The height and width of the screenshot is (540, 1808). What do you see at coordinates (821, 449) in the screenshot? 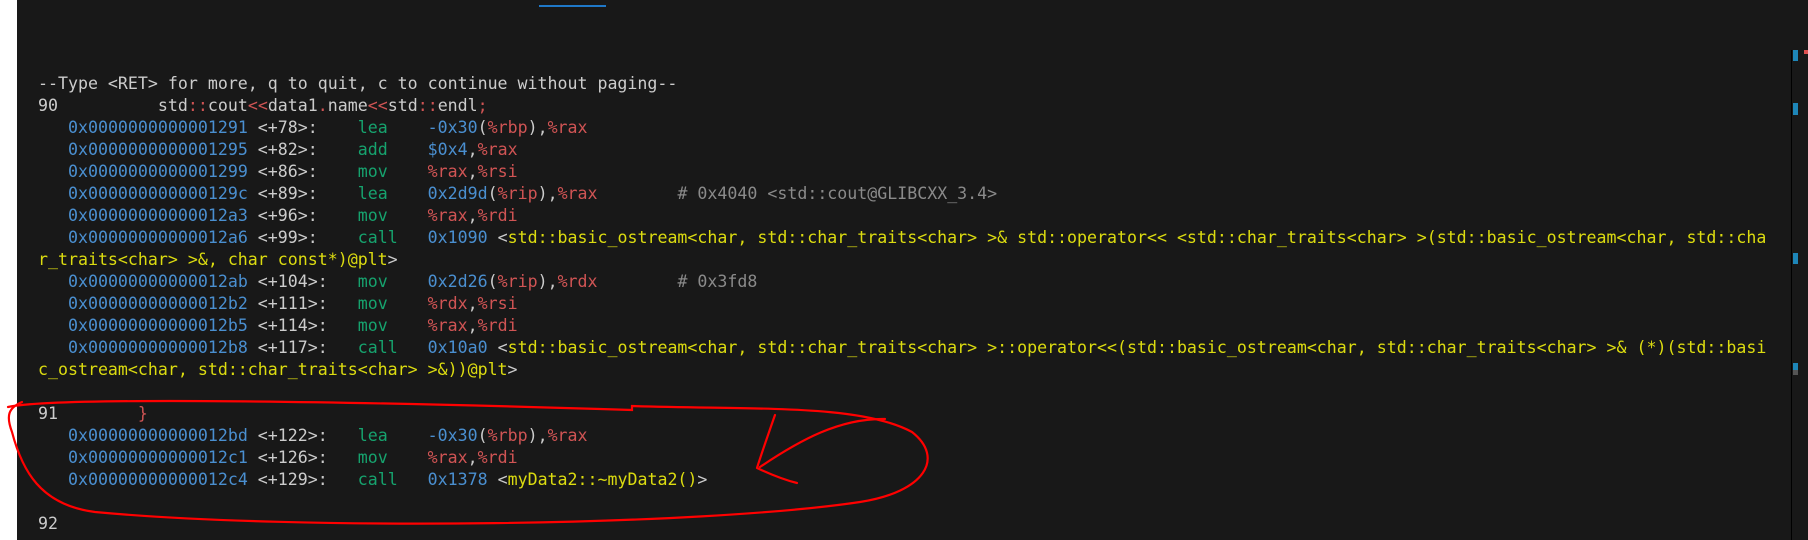
I see `annotation-arrow` at bounding box center [821, 449].